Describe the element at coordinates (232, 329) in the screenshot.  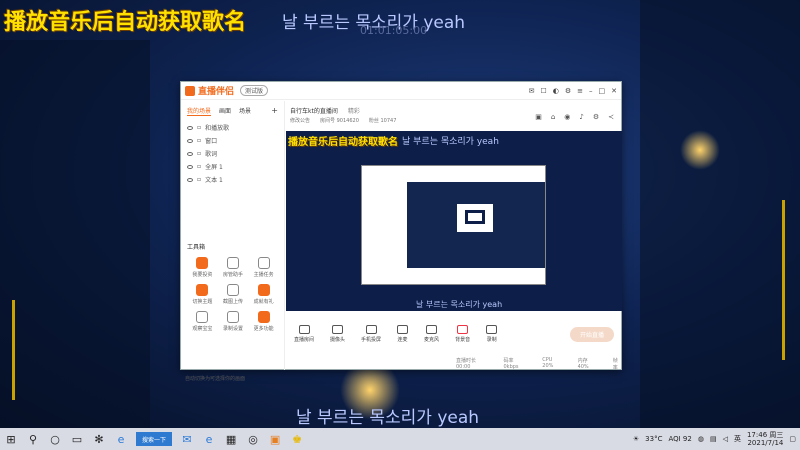
I see `tool-label: 录制设置` at that location.